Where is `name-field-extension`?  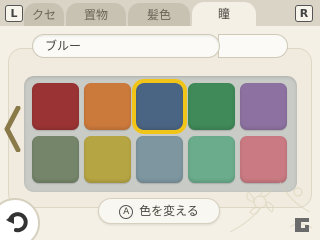 name-field-extension is located at coordinates (253, 46).